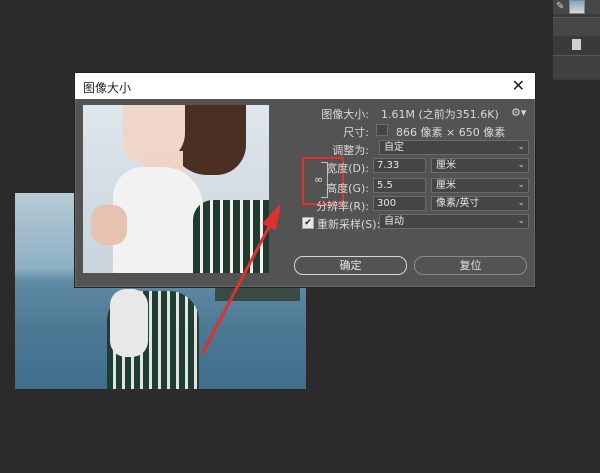 Image resolution: width=600 pixels, height=473 pixels. I want to click on width-input: 7.33, so click(399, 165).